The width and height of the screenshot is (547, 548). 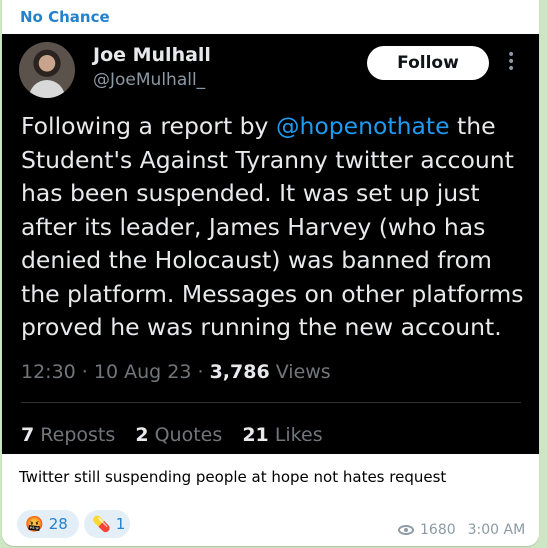 I want to click on views-label: Views, so click(x=303, y=372).